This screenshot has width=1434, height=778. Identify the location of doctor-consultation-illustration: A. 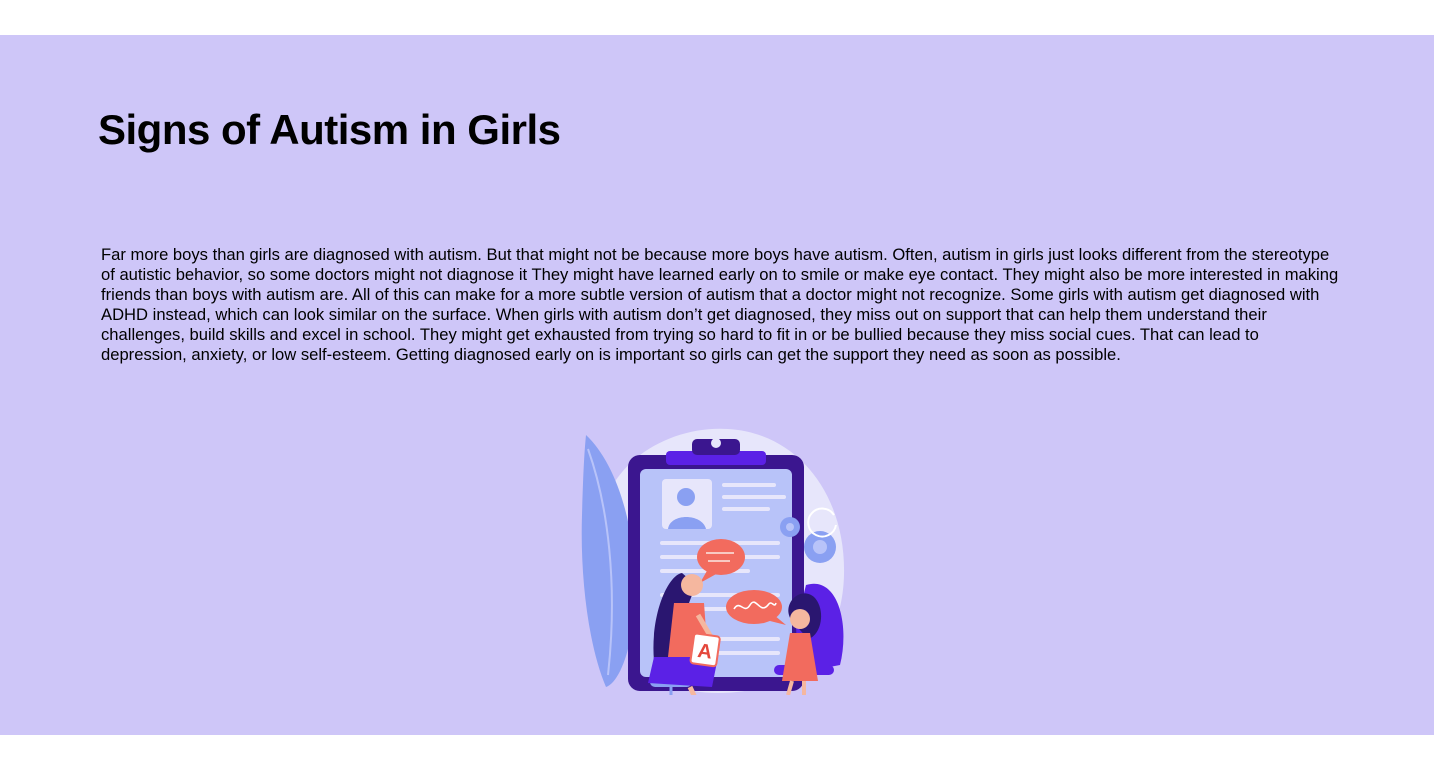
(713, 561).